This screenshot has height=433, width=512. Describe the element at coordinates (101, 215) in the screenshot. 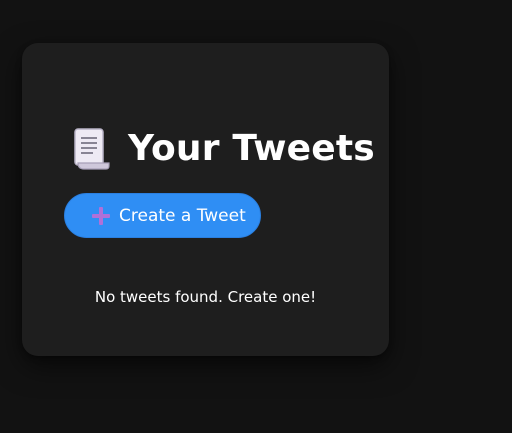

I see `plus-icon` at that location.